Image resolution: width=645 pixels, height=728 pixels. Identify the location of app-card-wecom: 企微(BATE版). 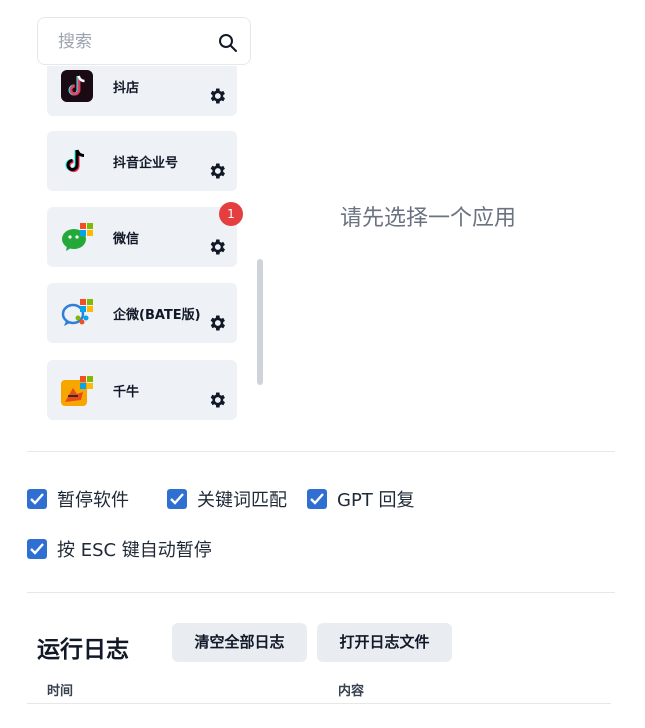
(142, 313).